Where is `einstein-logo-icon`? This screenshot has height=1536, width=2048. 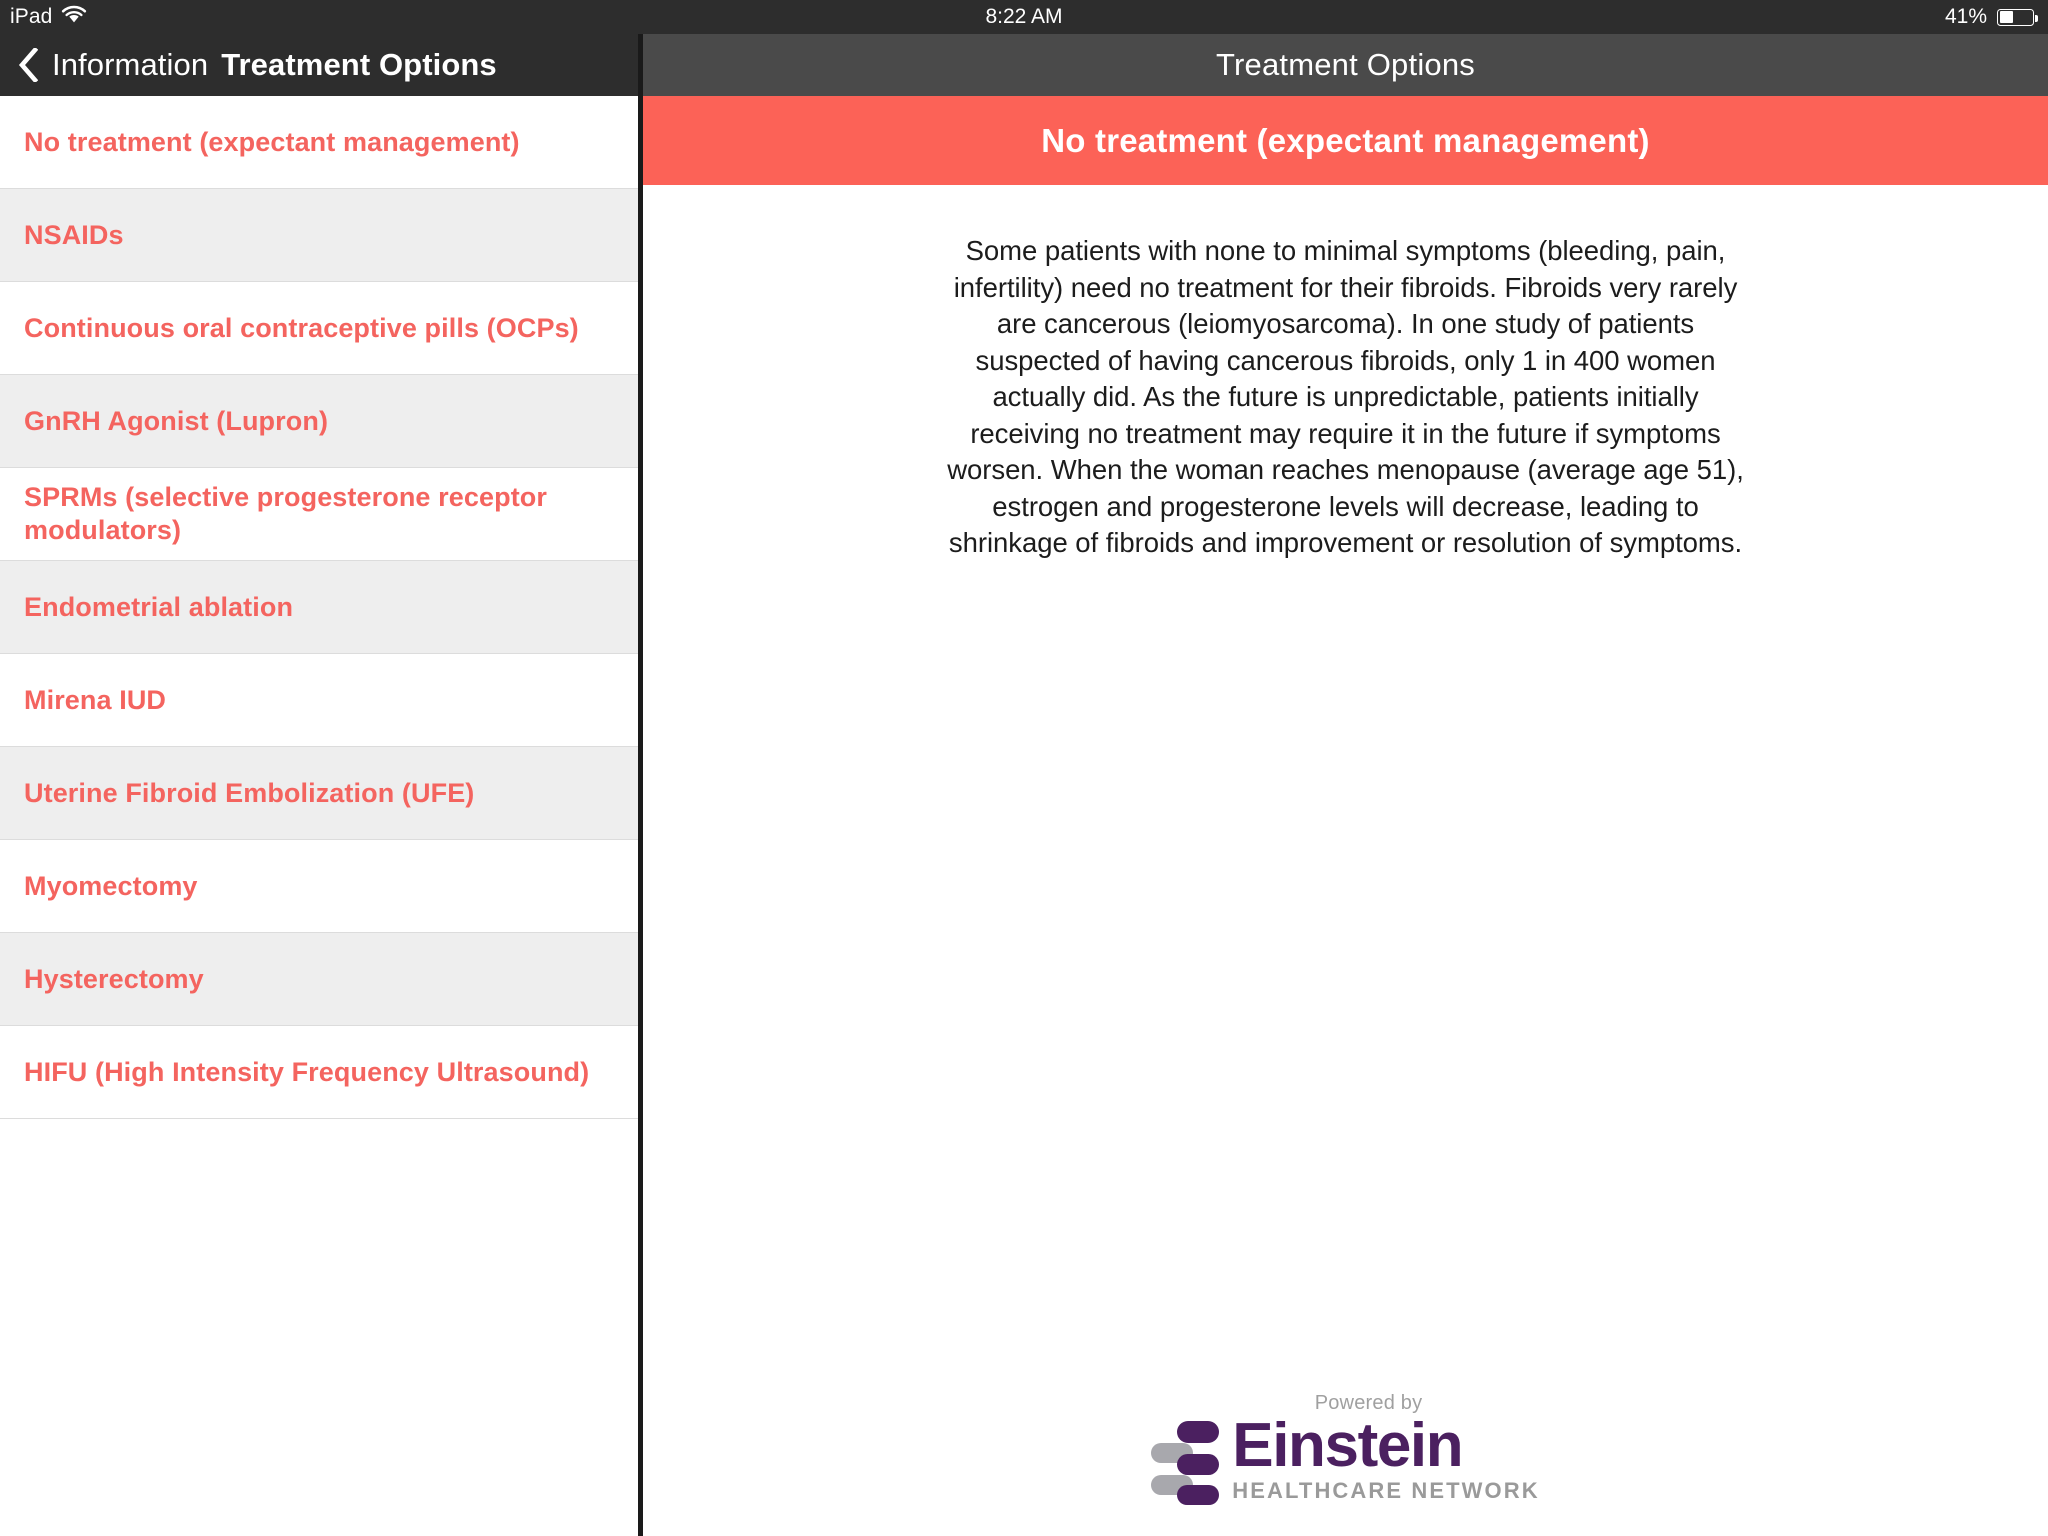 einstein-logo-icon is located at coordinates (1185, 1465).